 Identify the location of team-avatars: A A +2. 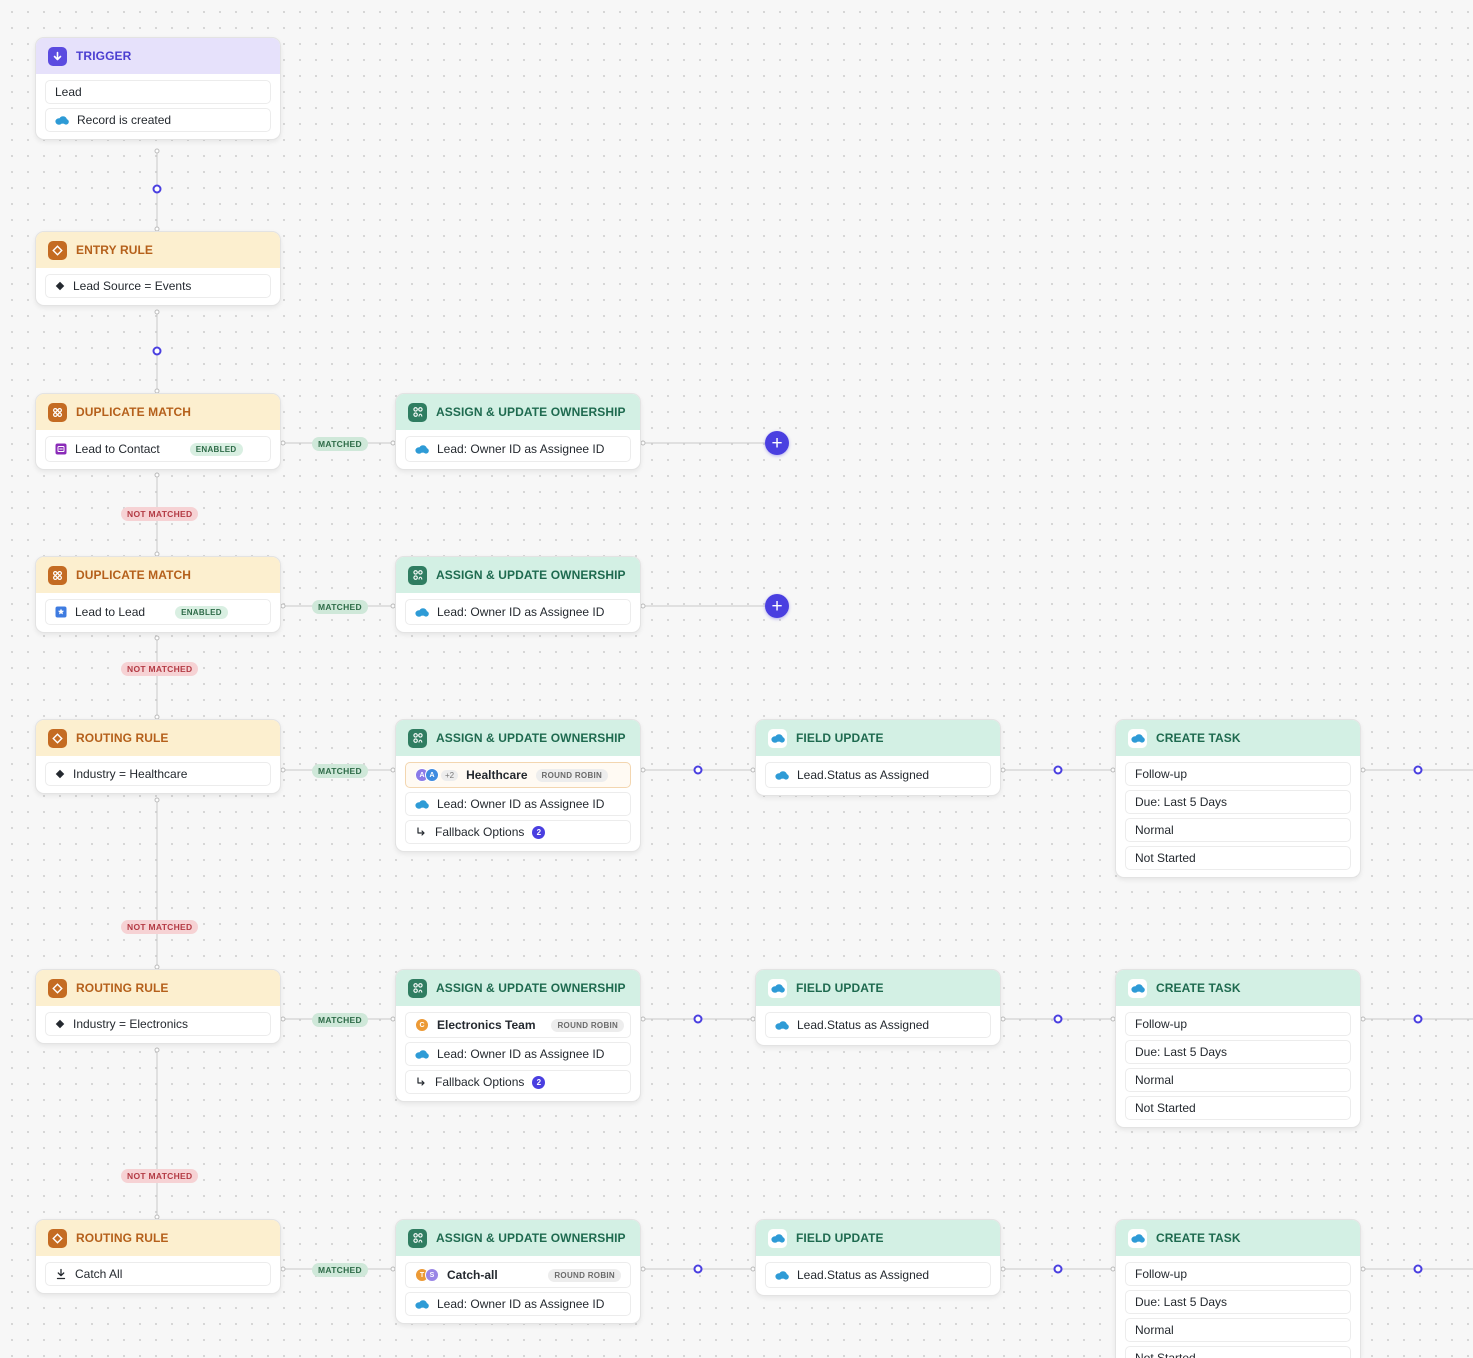
(437, 775).